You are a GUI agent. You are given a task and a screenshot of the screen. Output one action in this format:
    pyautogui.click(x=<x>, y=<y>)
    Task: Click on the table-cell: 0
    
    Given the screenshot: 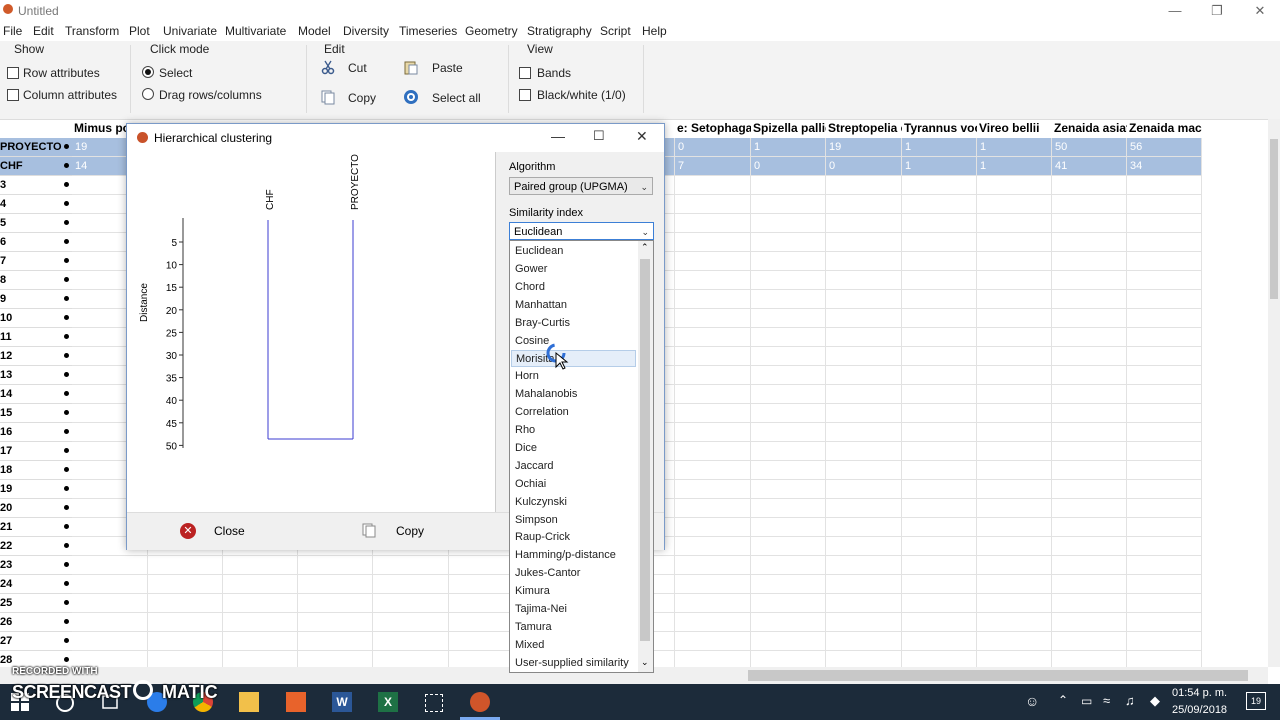 What is the action you would take?
    pyautogui.click(x=713, y=147)
    